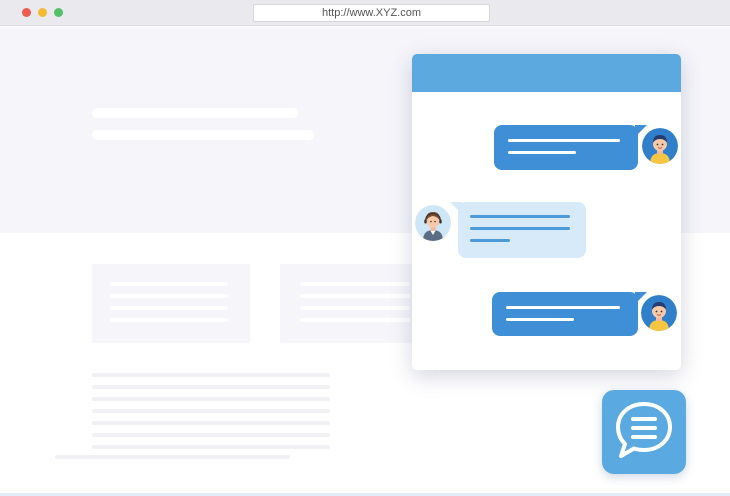 The height and width of the screenshot is (496, 730). What do you see at coordinates (58, 12) in the screenshot?
I see `maximize-window-button` at bounding box center [58, 12].